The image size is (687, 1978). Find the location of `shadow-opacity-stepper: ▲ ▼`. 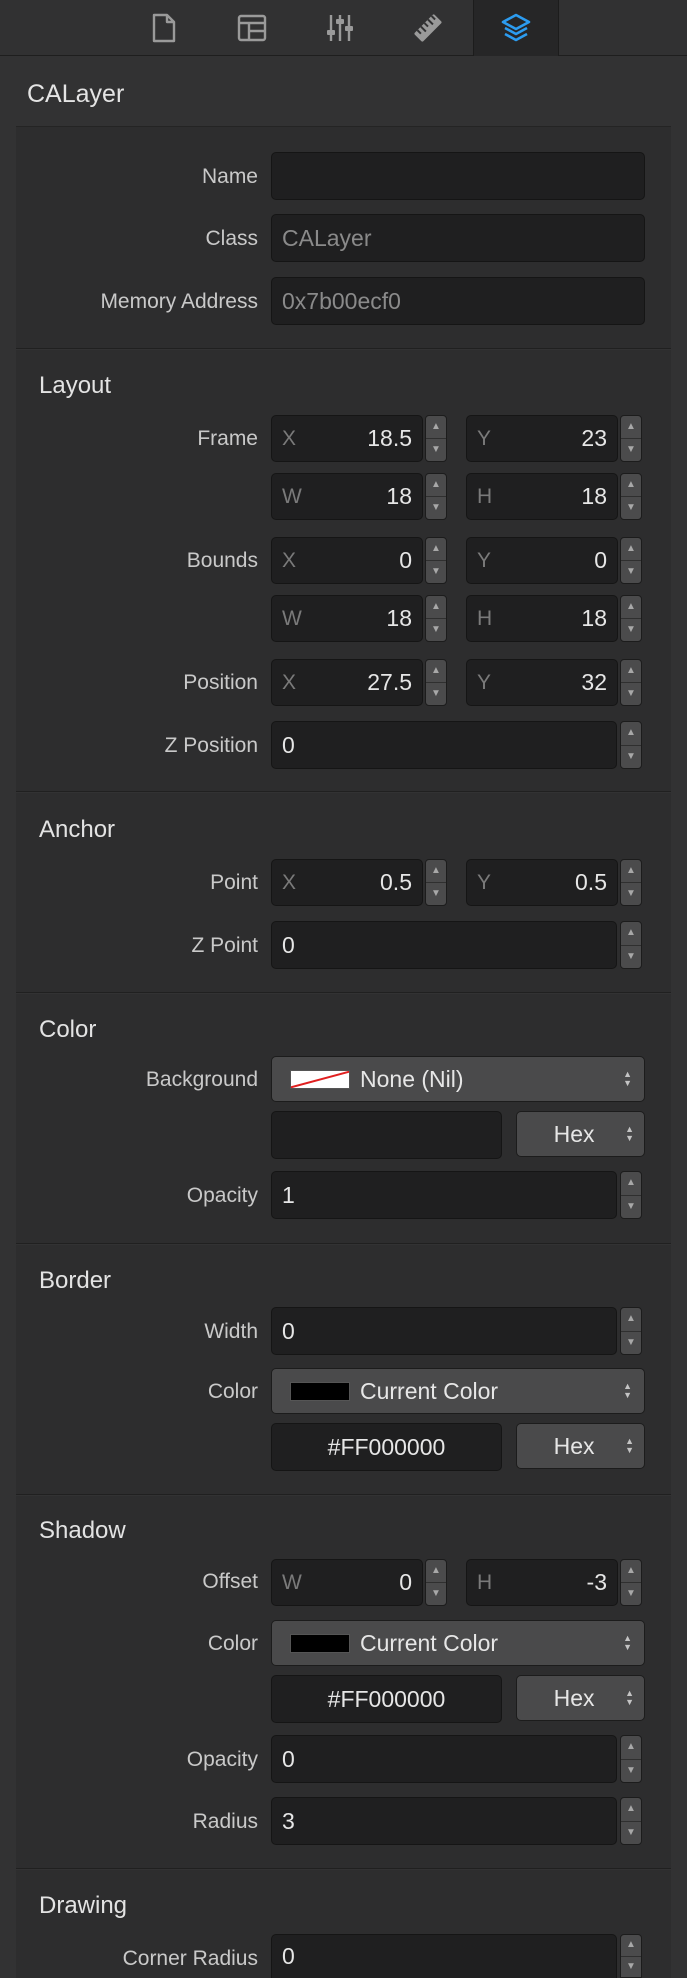

shadow-opacity-stepper: ▲ ▼ is located at coordinates (631, 1759).